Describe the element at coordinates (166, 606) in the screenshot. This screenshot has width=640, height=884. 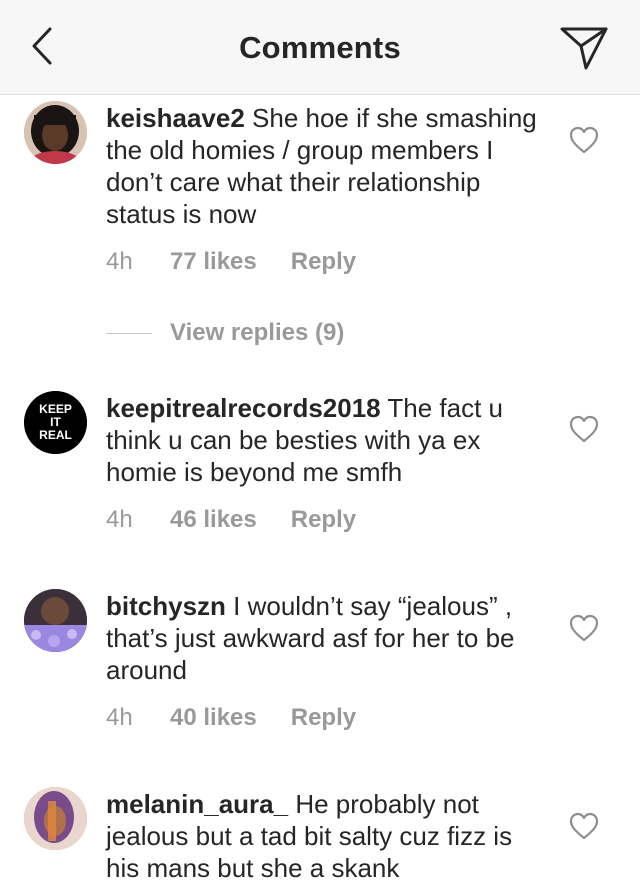
I see `comment-username: bitchyszn` at that location.